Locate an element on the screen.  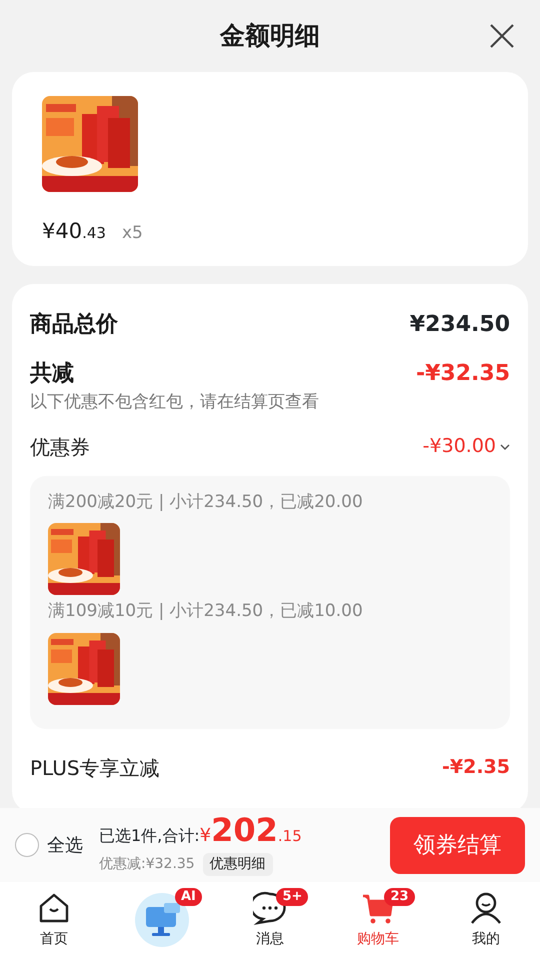
person-icon is located at coordinates (486, 907).